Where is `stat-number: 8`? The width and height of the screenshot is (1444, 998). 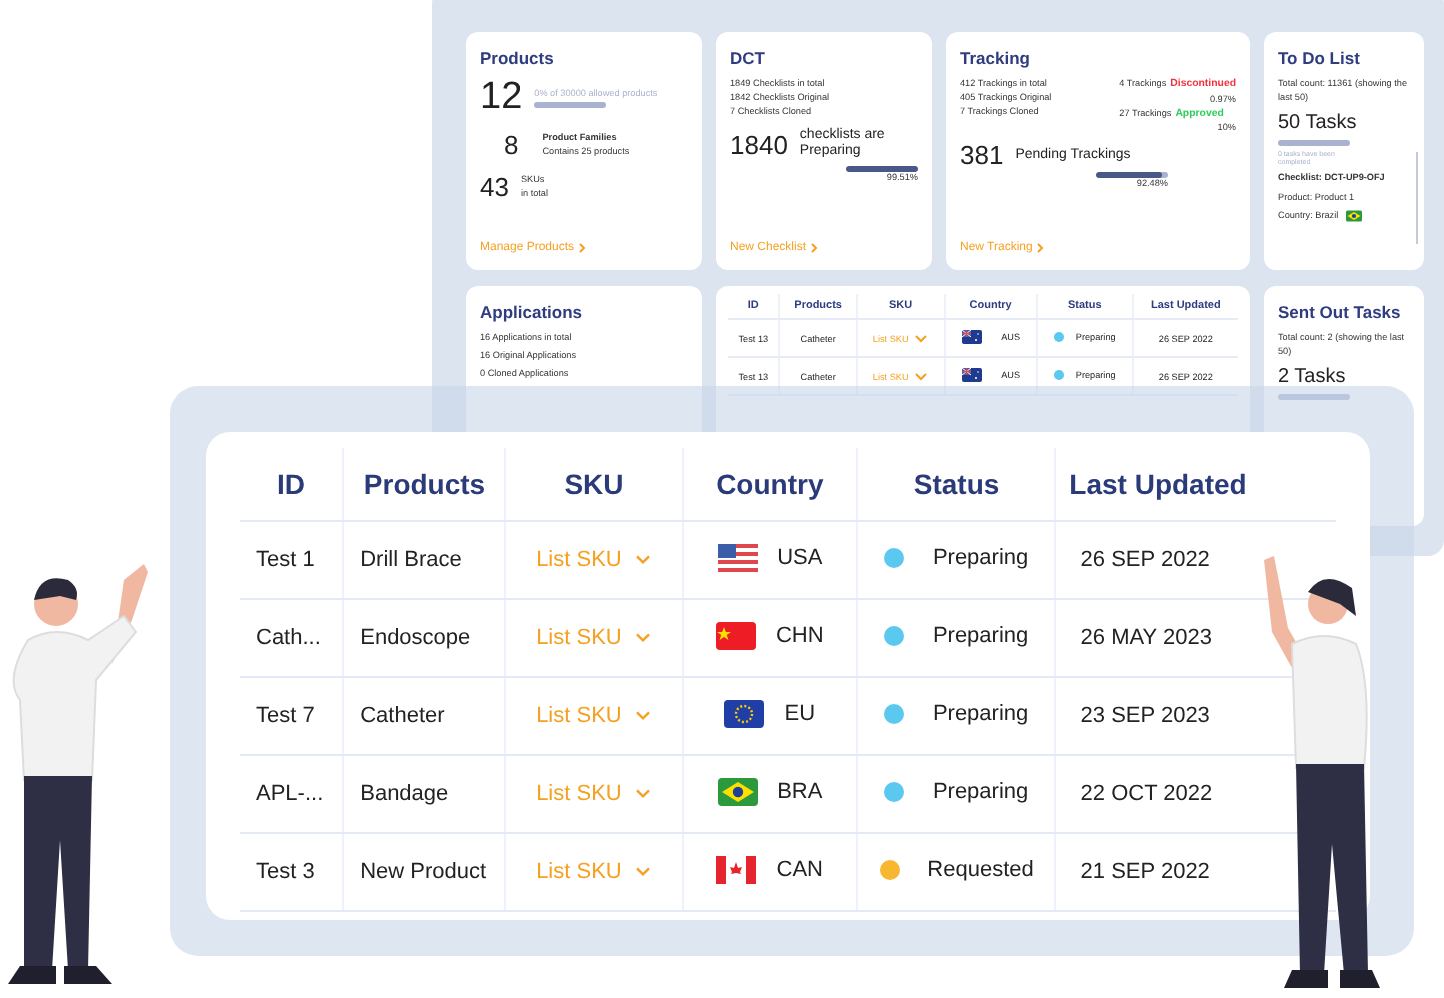
stat-number: 8 is located at coordinates (511, 145).